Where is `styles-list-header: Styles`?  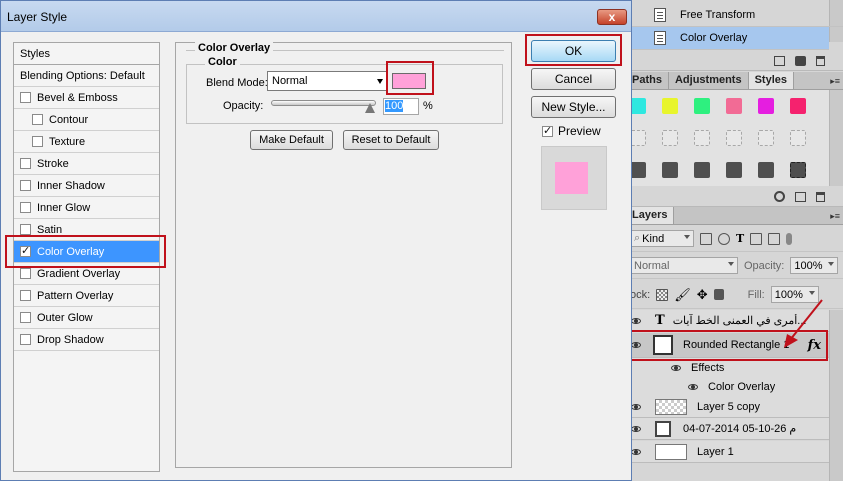 styles-list-header: Styles is located at coordinates (86, 54).